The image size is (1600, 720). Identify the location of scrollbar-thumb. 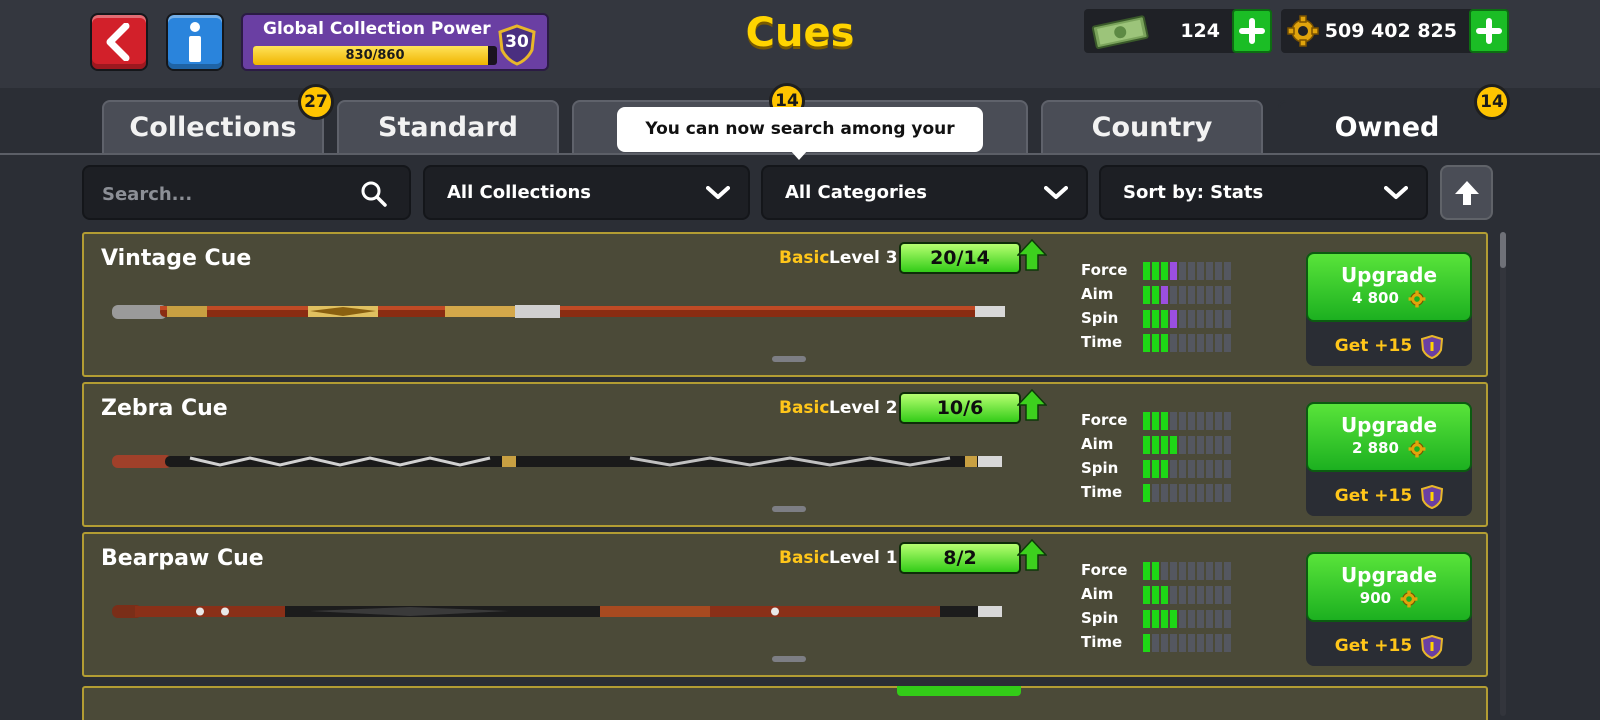
(1503, 250).